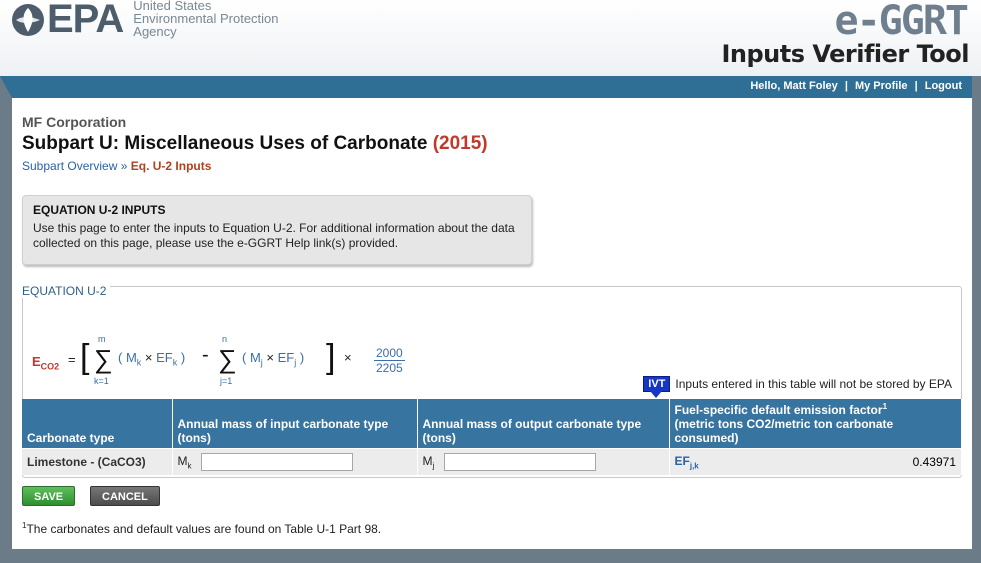  I want to click on output-mass-cell: Mj, so click(543, 461).